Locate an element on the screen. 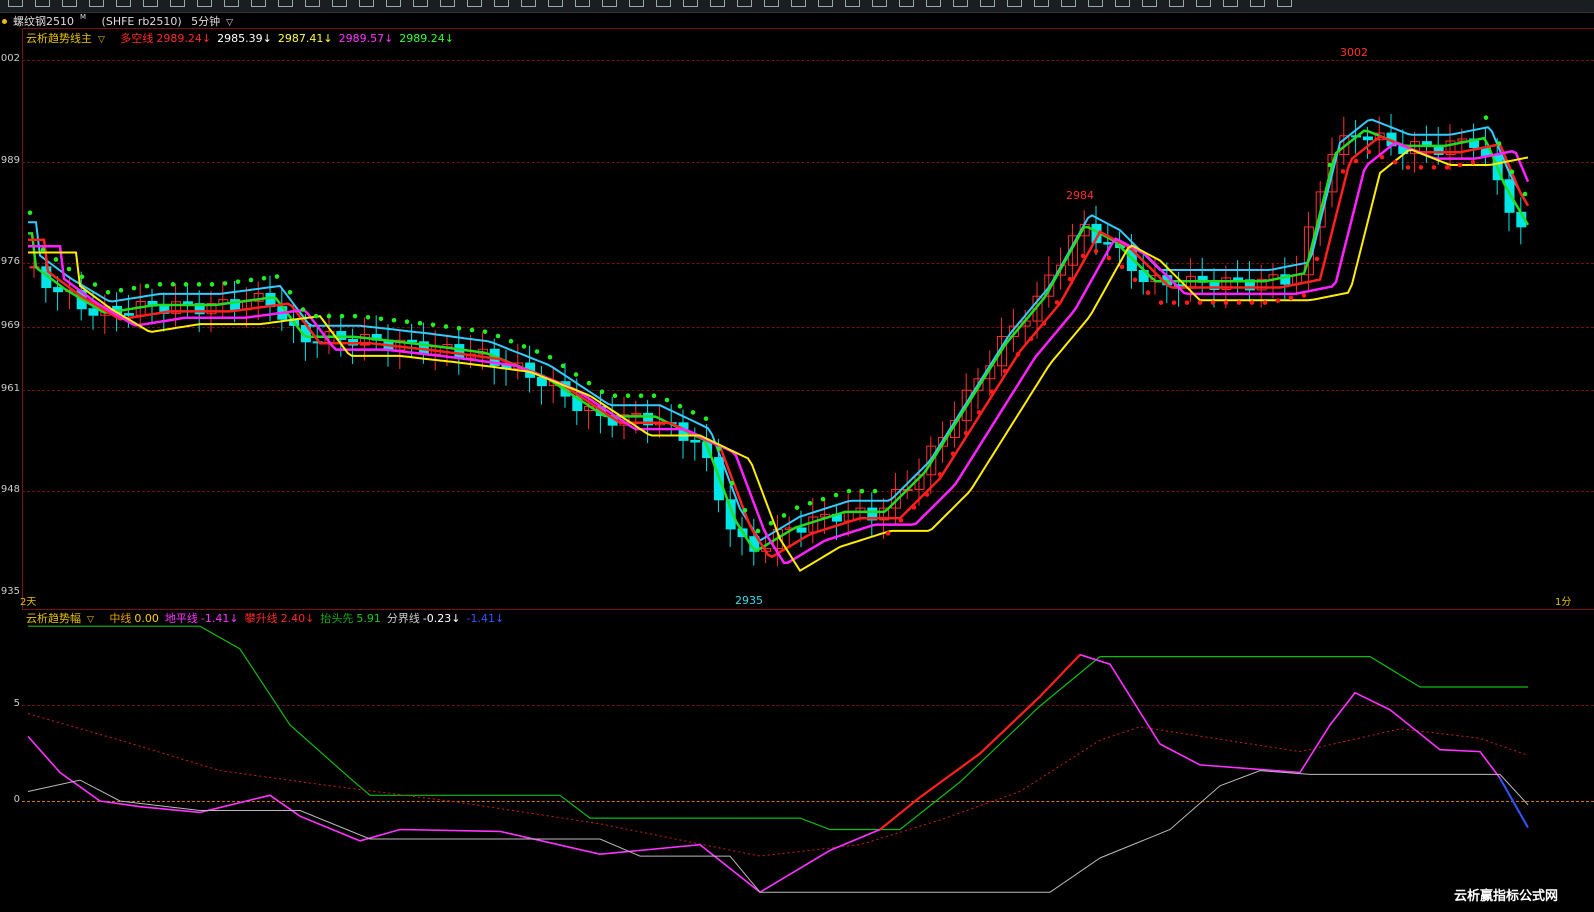  sub-line-red is located at coordinates (980, 742).